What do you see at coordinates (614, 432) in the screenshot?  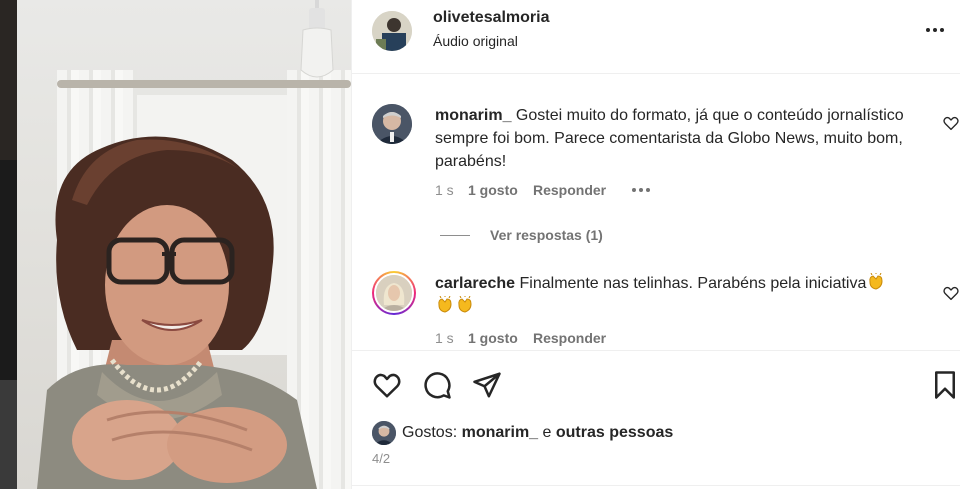 I see `likes-others-link: outras pessoas` at bounding box center [614, 432].